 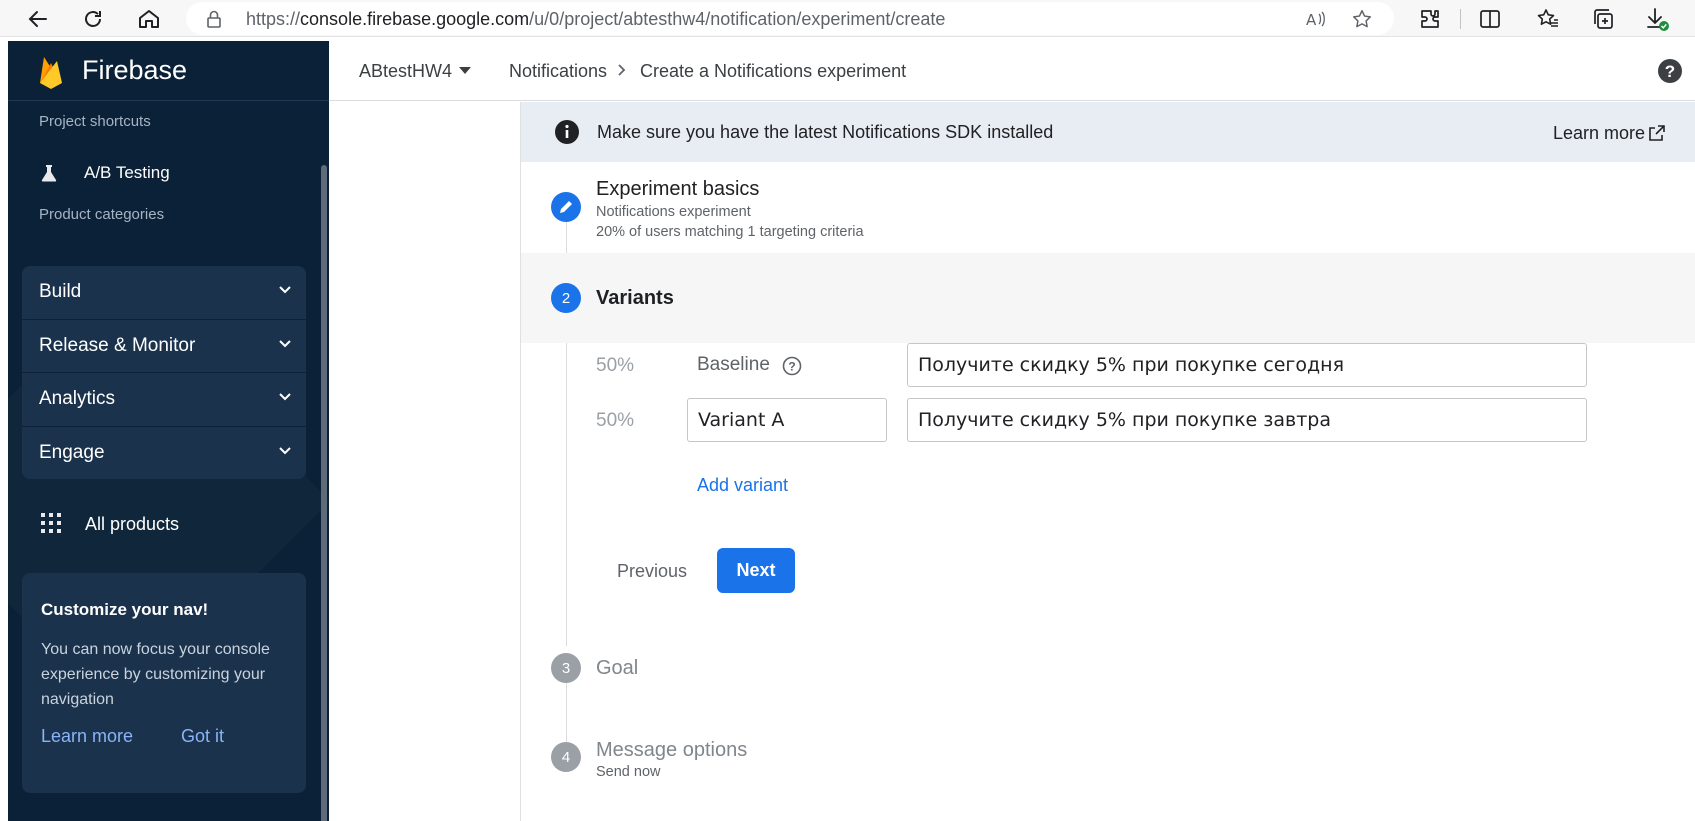 What do you see at coordinates (733, 364) in the screenshot?
I see `baseline-label: Baseline` at bounding box center [733, 364].